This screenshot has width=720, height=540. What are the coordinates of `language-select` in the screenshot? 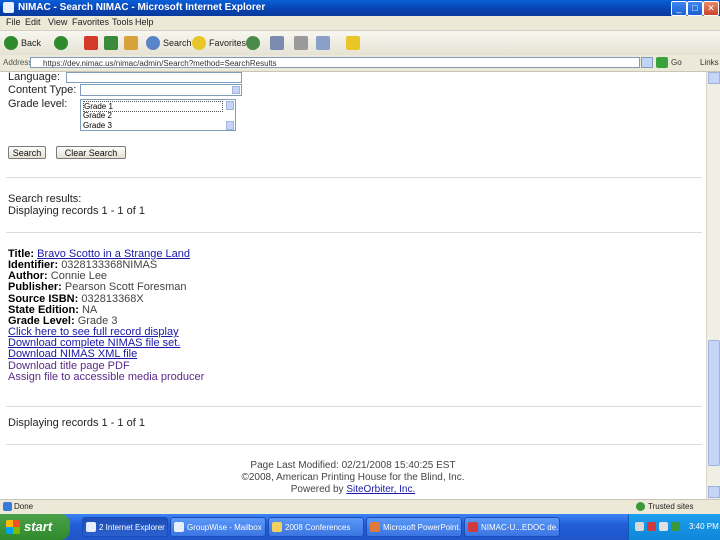 It's located at (154, 77).